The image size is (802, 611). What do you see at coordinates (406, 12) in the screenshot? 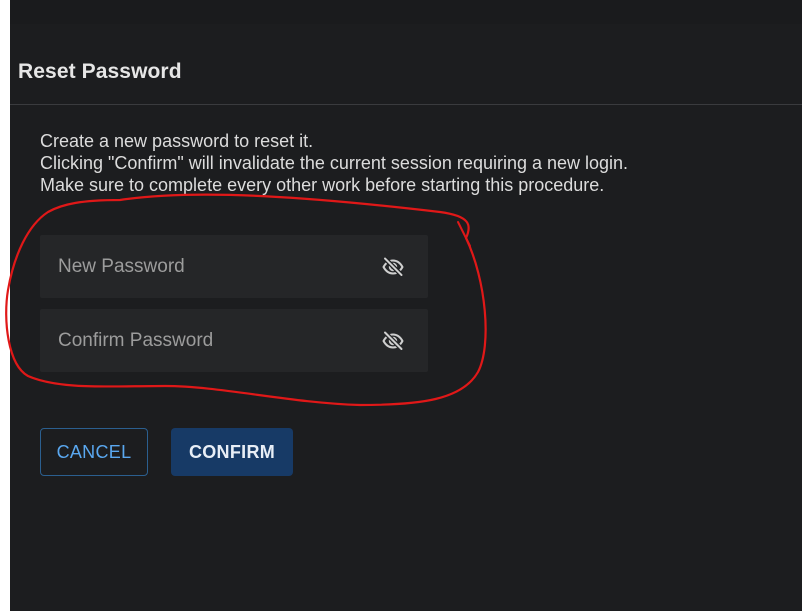
I see `top-band` at bounding box center [406, 12].